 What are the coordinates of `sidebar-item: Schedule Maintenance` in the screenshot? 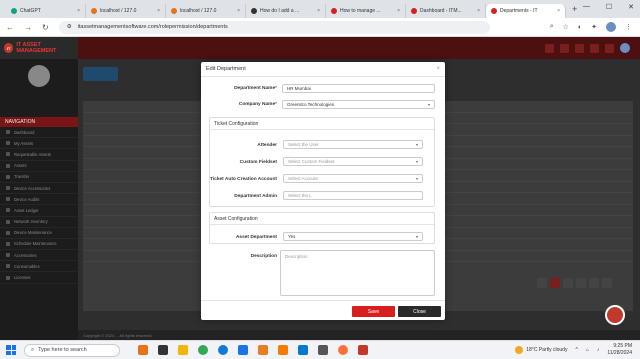 It's located at (39, 245).